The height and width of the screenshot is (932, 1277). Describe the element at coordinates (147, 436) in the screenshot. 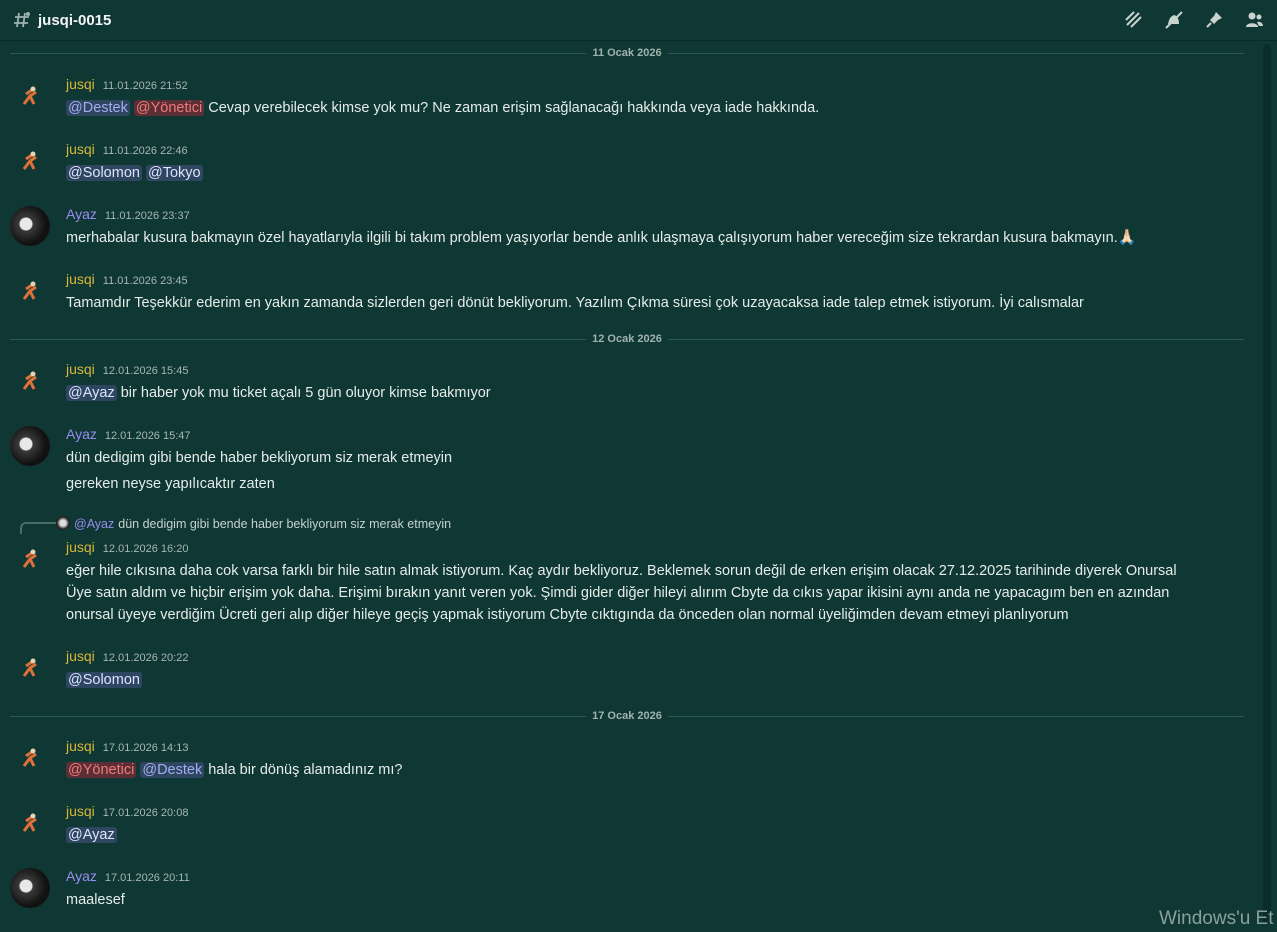

I see `timestamp: 12.01.2026 15:47` at that location.